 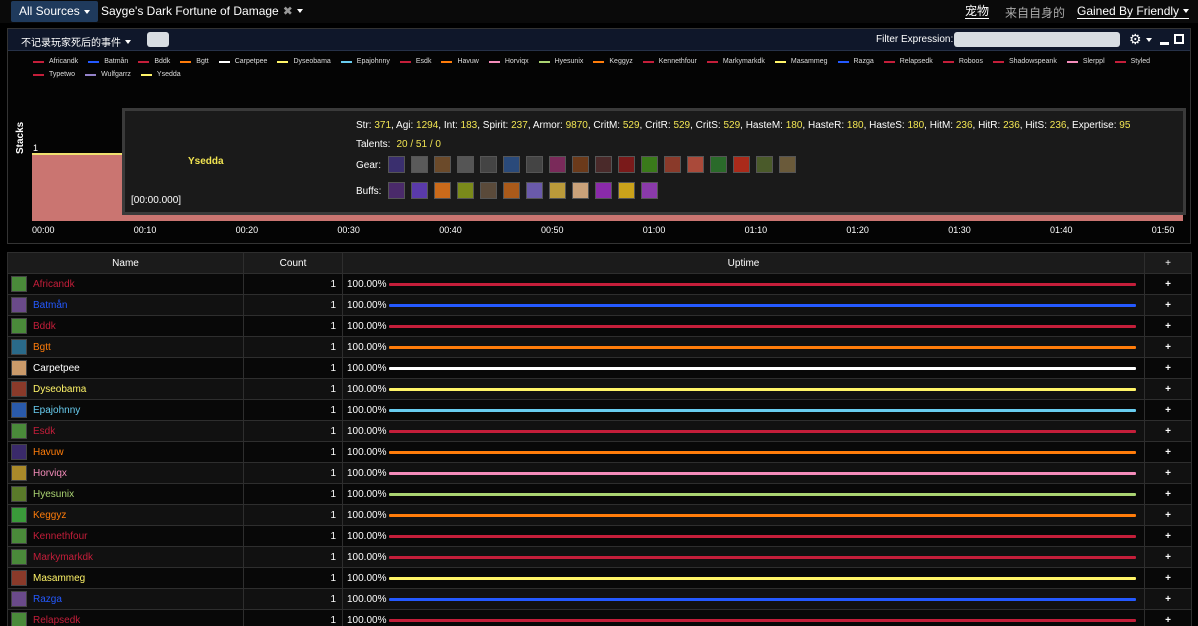 I want to click on table-row: Africandk 1 100.00% +, so click(x=599, y=284).